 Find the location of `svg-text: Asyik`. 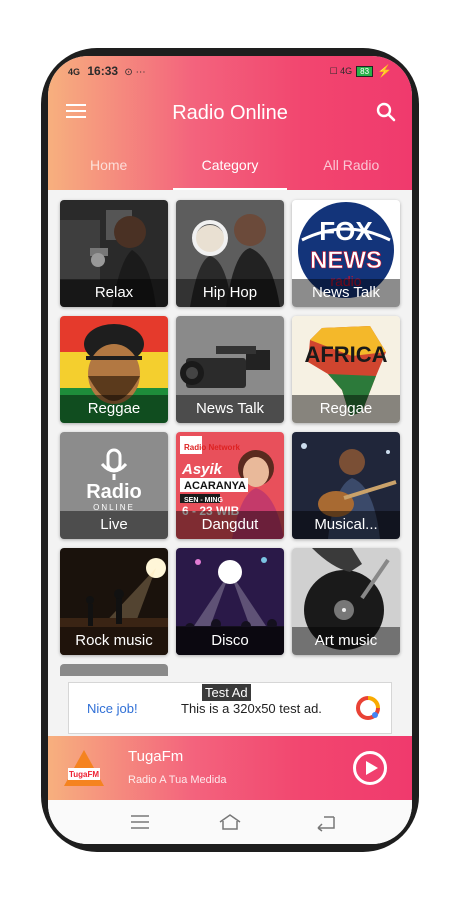

svg-text: Asyik is located at coordinates (202, 469).